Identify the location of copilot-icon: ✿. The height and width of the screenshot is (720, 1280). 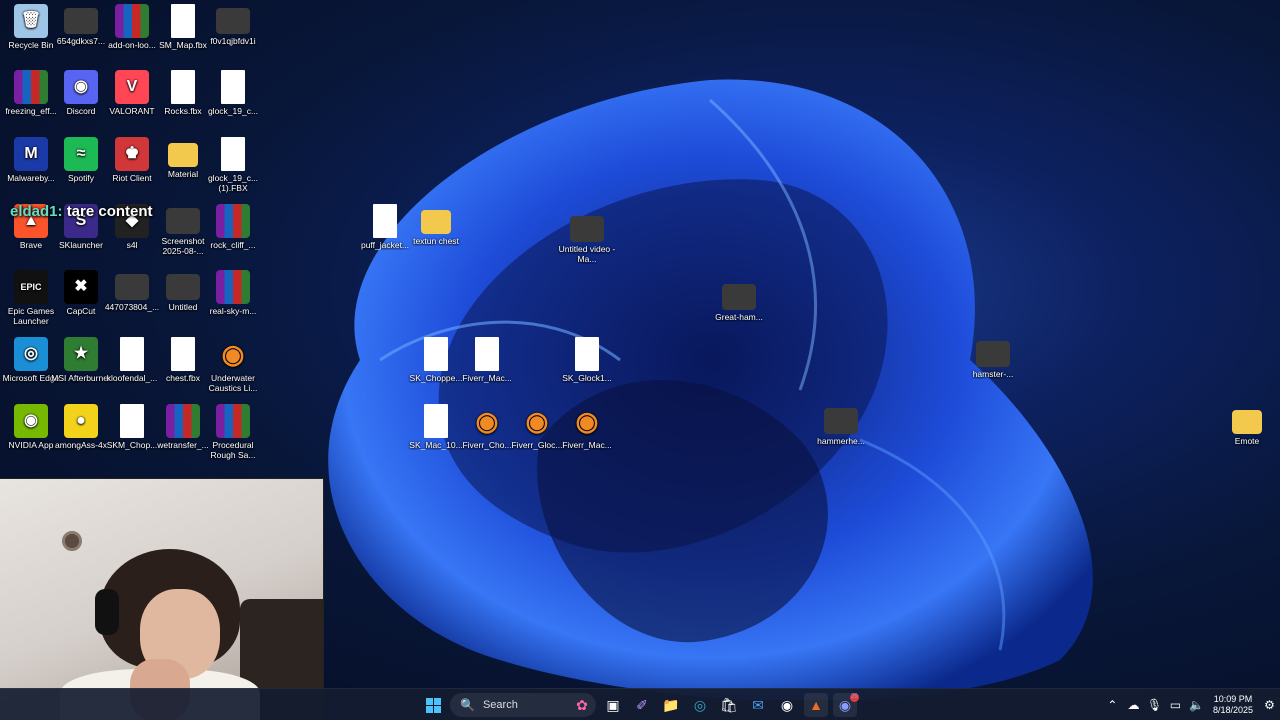
(582, 704).